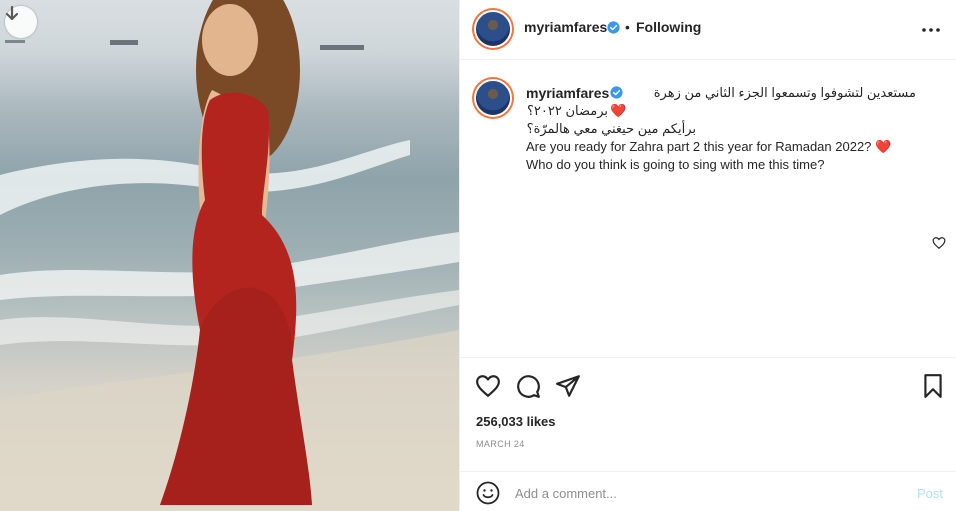  What do you see at coordinates (705, 493) in the screenshot?
I see `comment-input` at bounding box center [705, 493].